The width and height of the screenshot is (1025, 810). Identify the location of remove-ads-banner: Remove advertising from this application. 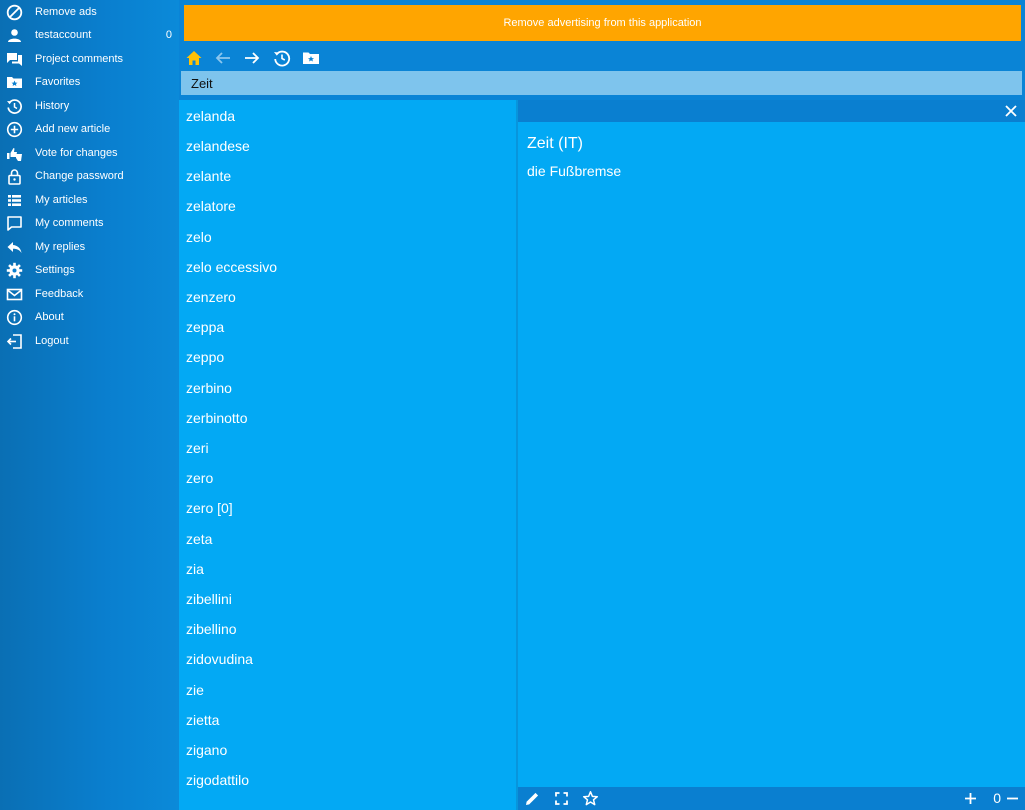
(602, 23).